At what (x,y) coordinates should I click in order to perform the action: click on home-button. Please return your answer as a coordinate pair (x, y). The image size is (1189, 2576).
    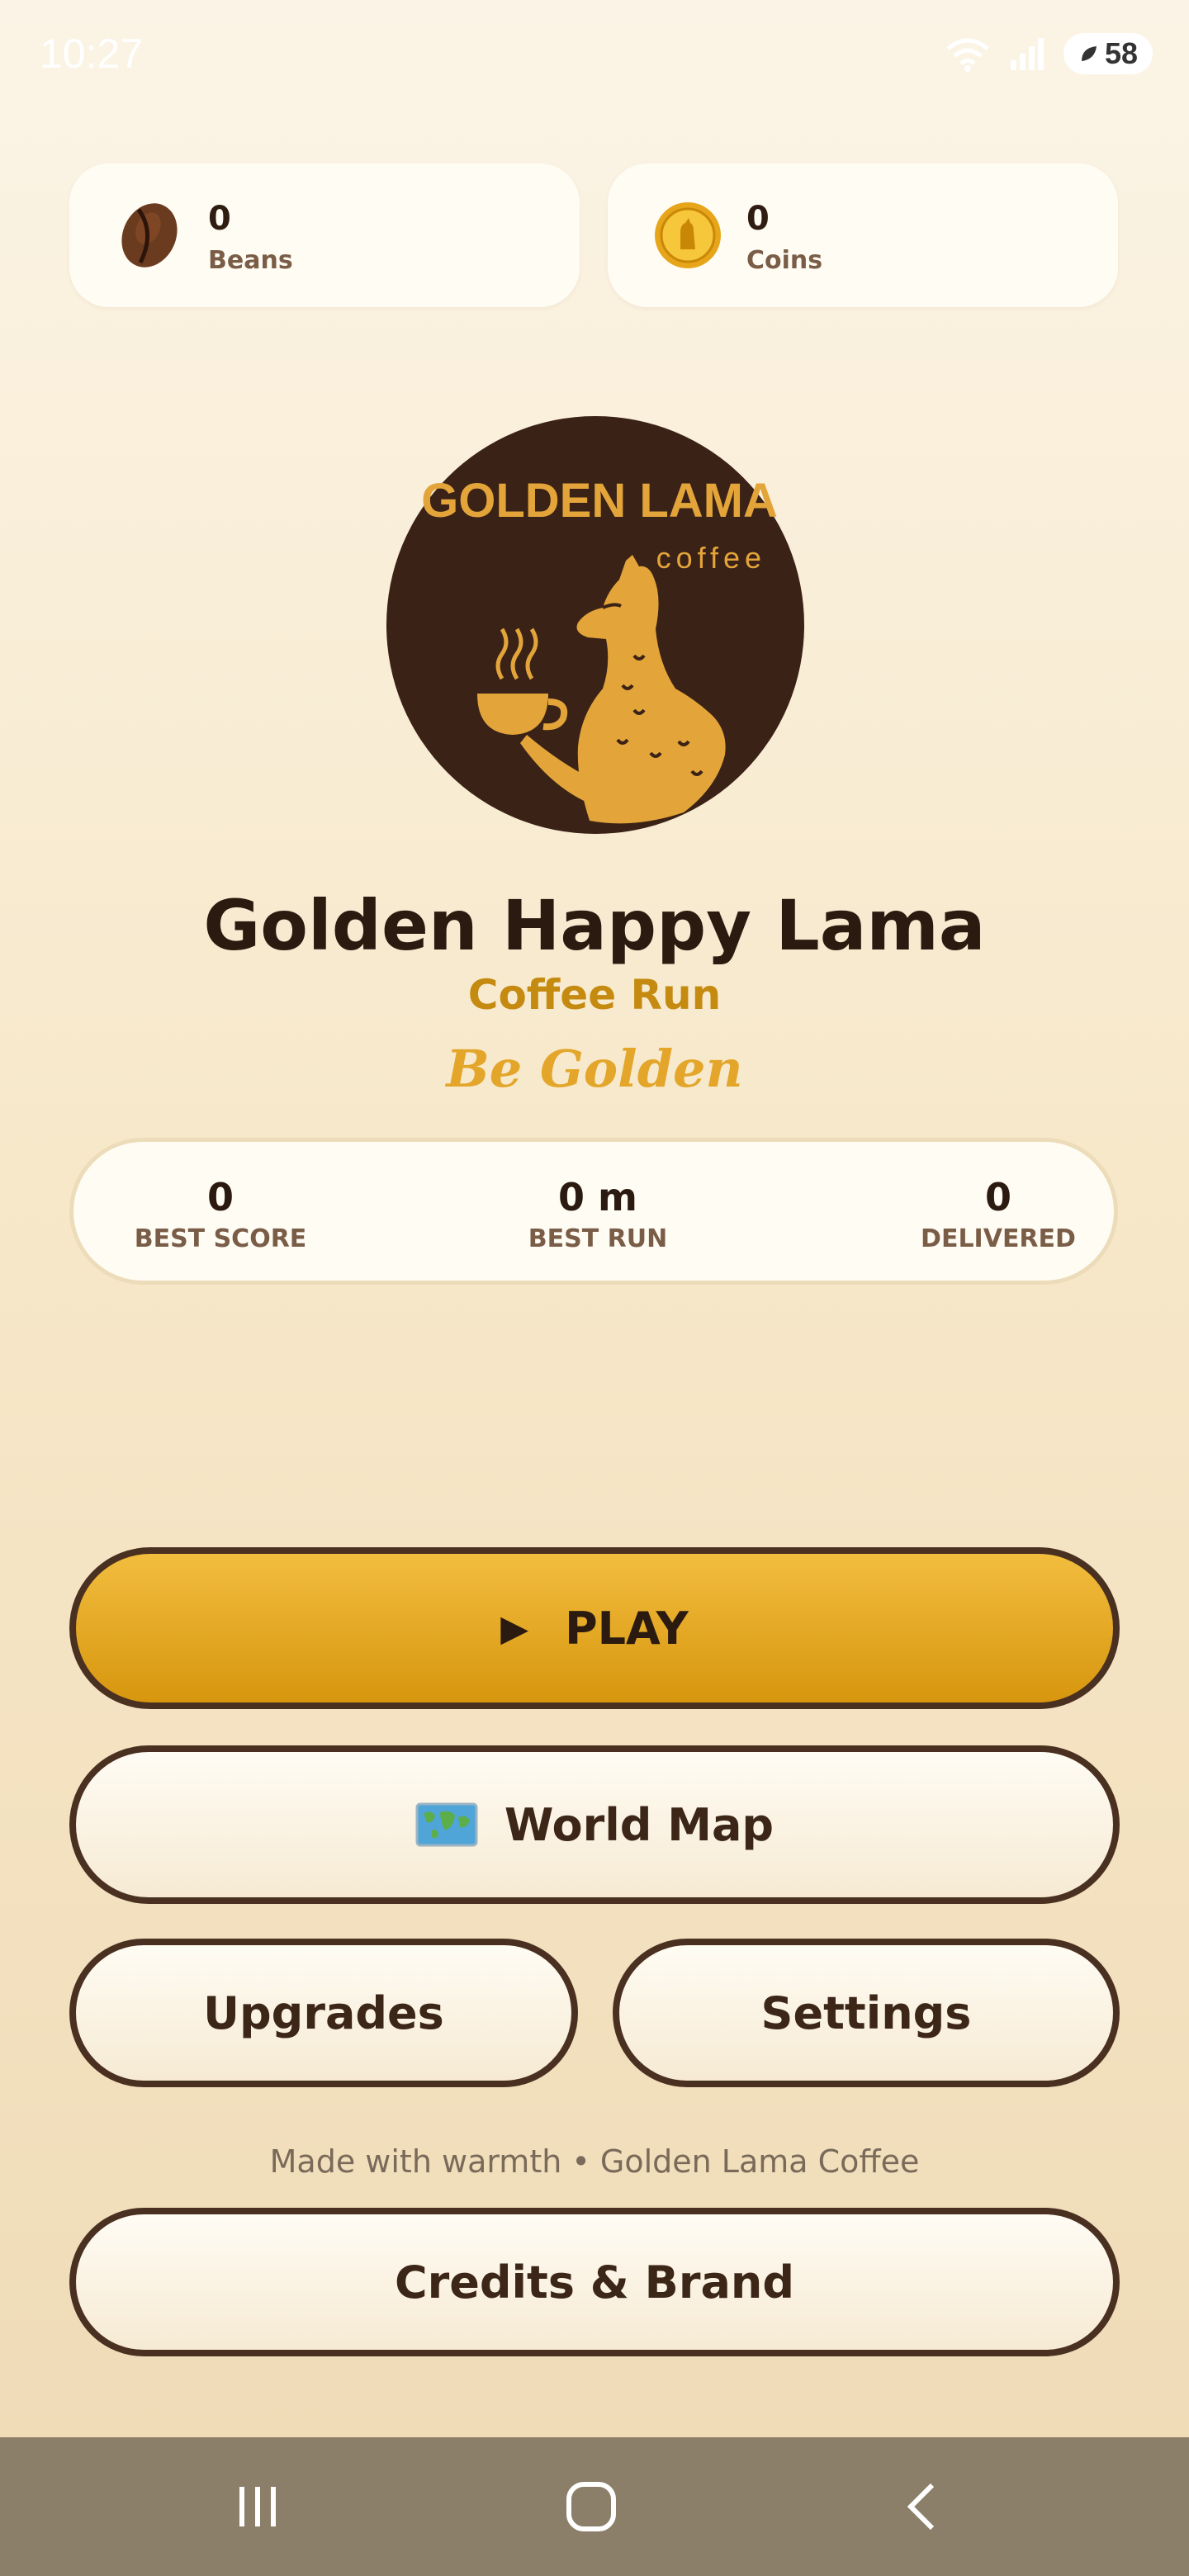
    Looking at the image, I should click on (591, 2506).